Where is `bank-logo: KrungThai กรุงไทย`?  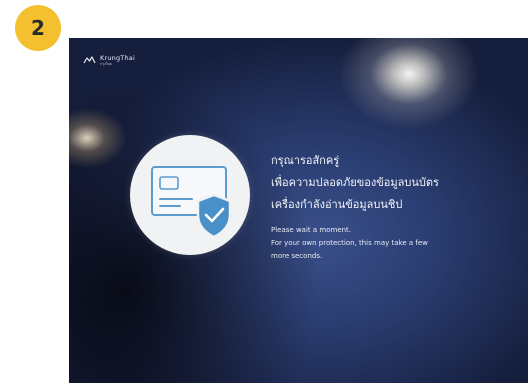
bank-logo: KrungThai กรุงไทย is located at coordinates (109, 60).